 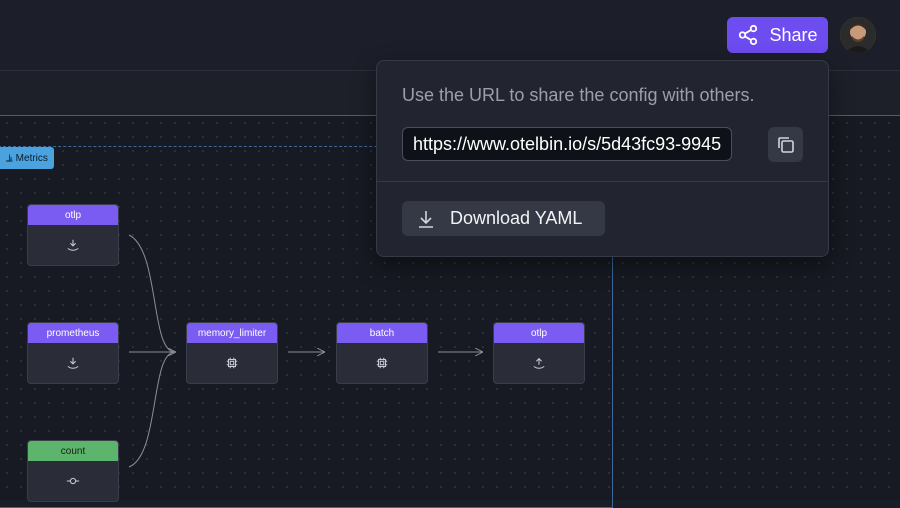 What do you see at coordinates (567, 144) in the screenshot?
I see `share-url-input` at bounding box center [567, 144].